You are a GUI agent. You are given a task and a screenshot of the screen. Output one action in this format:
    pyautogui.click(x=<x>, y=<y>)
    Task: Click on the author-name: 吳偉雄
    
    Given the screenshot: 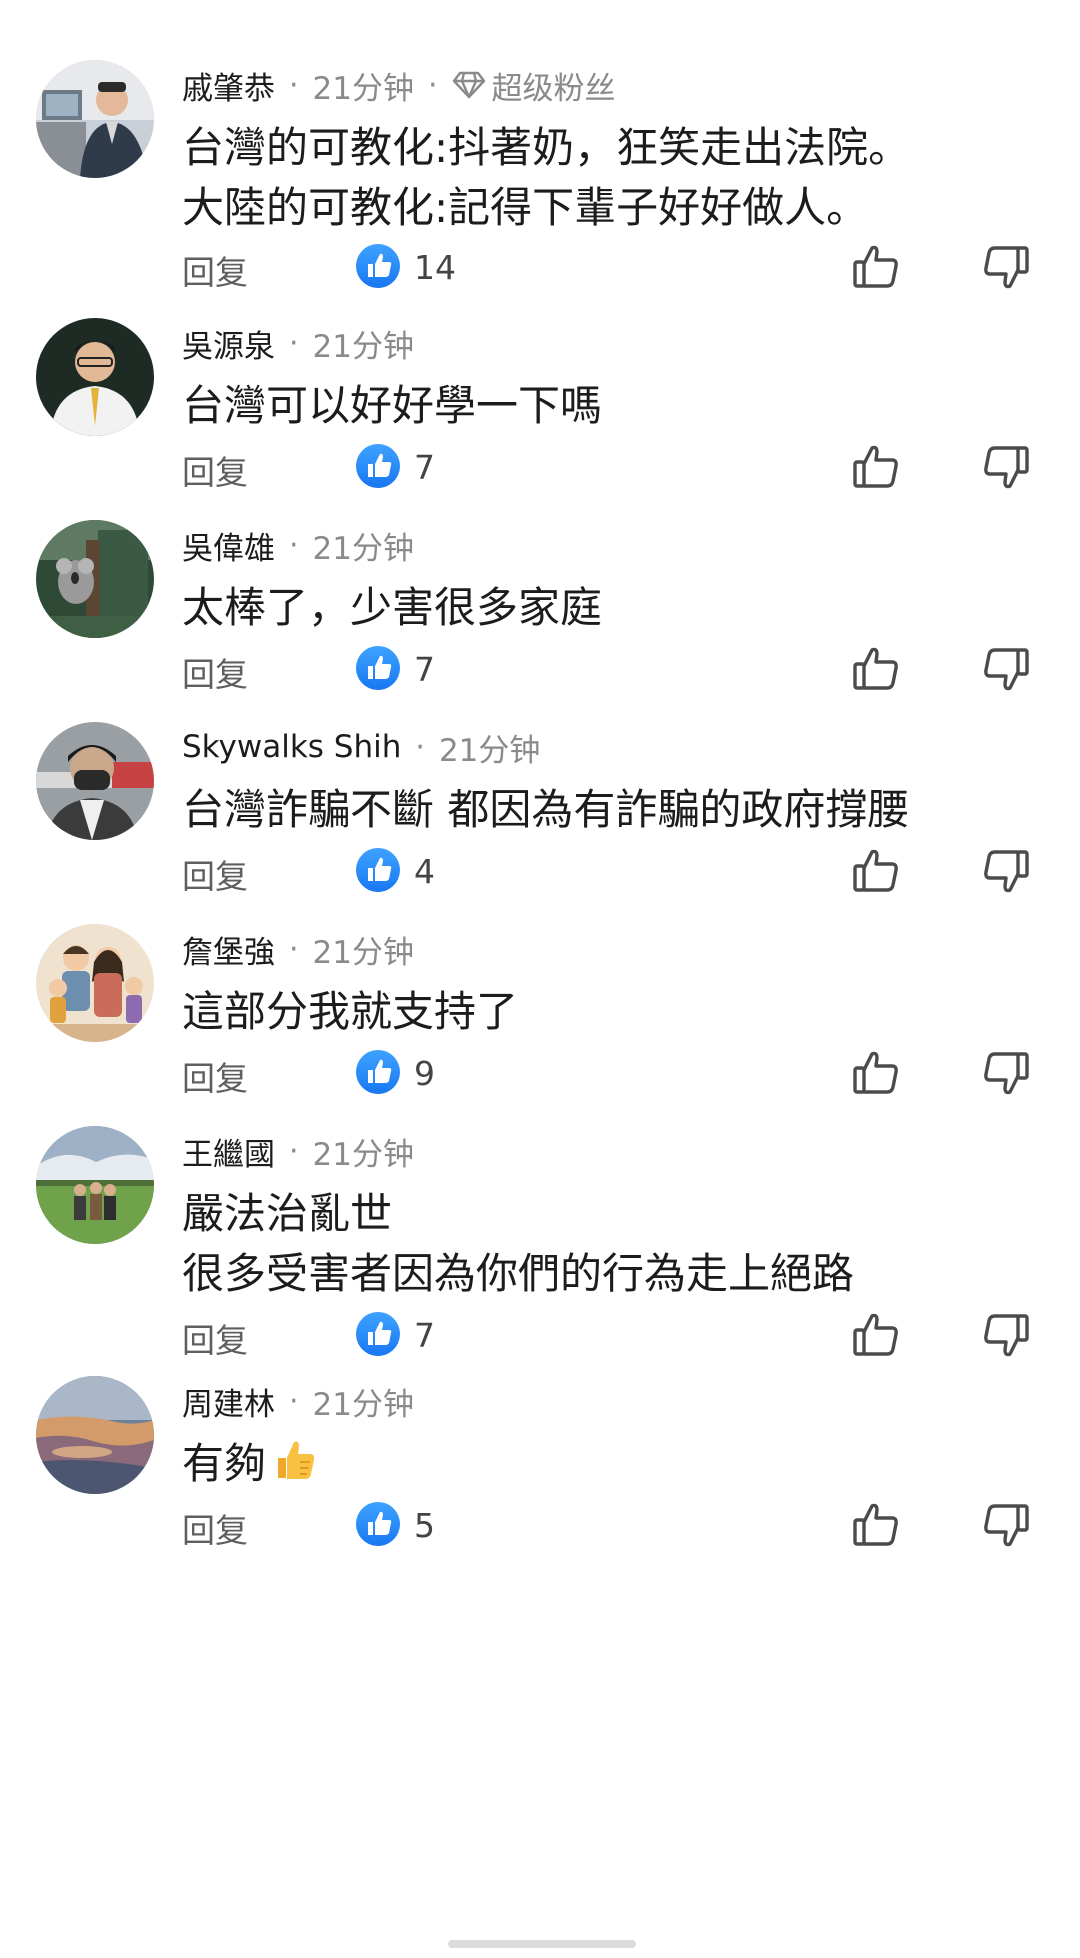 What is the action you would take?
    pyautogui.click(x=228, y=545)
    